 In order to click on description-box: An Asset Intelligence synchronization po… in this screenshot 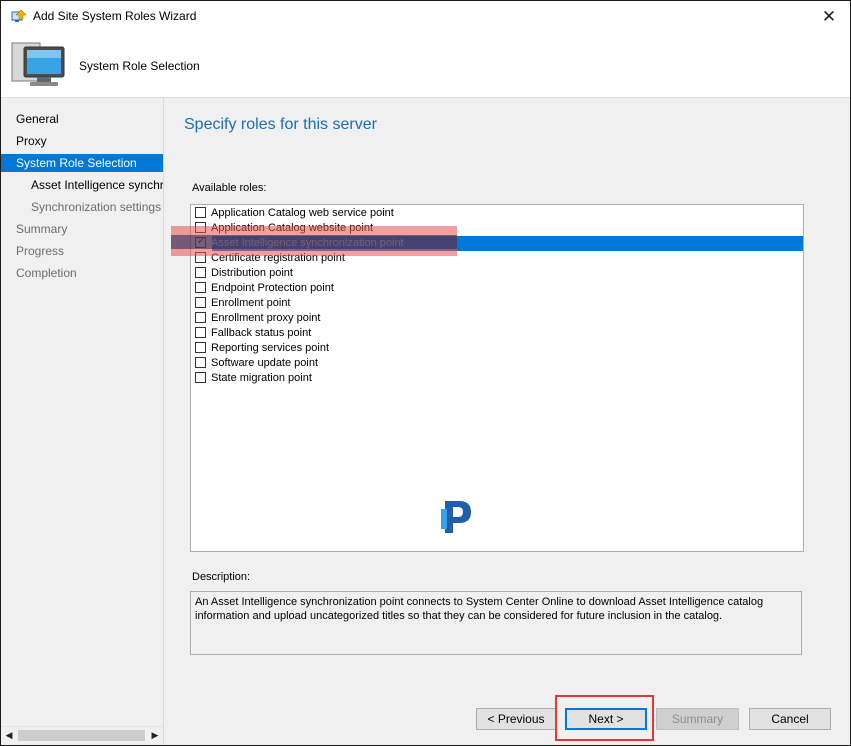, I will do `click(496, 623)`.